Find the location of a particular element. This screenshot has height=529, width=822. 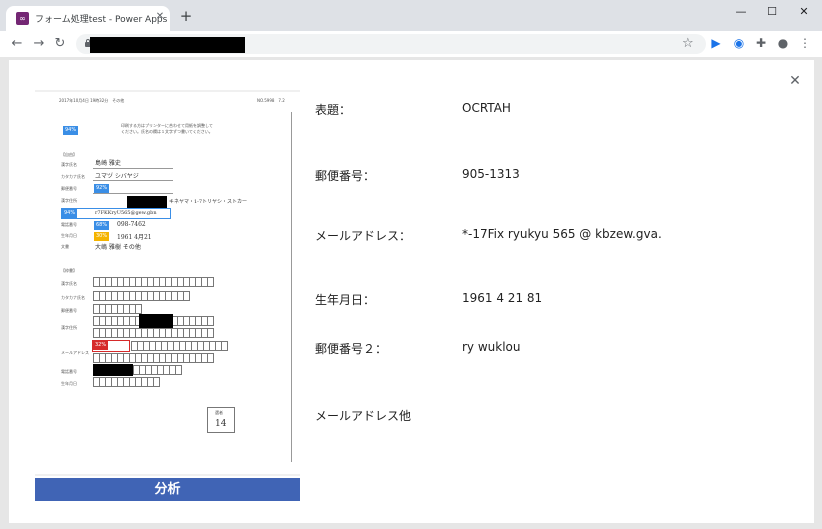

handwriting-kana: ユマヅ シバヤジ is located at coordinates (117, 176).